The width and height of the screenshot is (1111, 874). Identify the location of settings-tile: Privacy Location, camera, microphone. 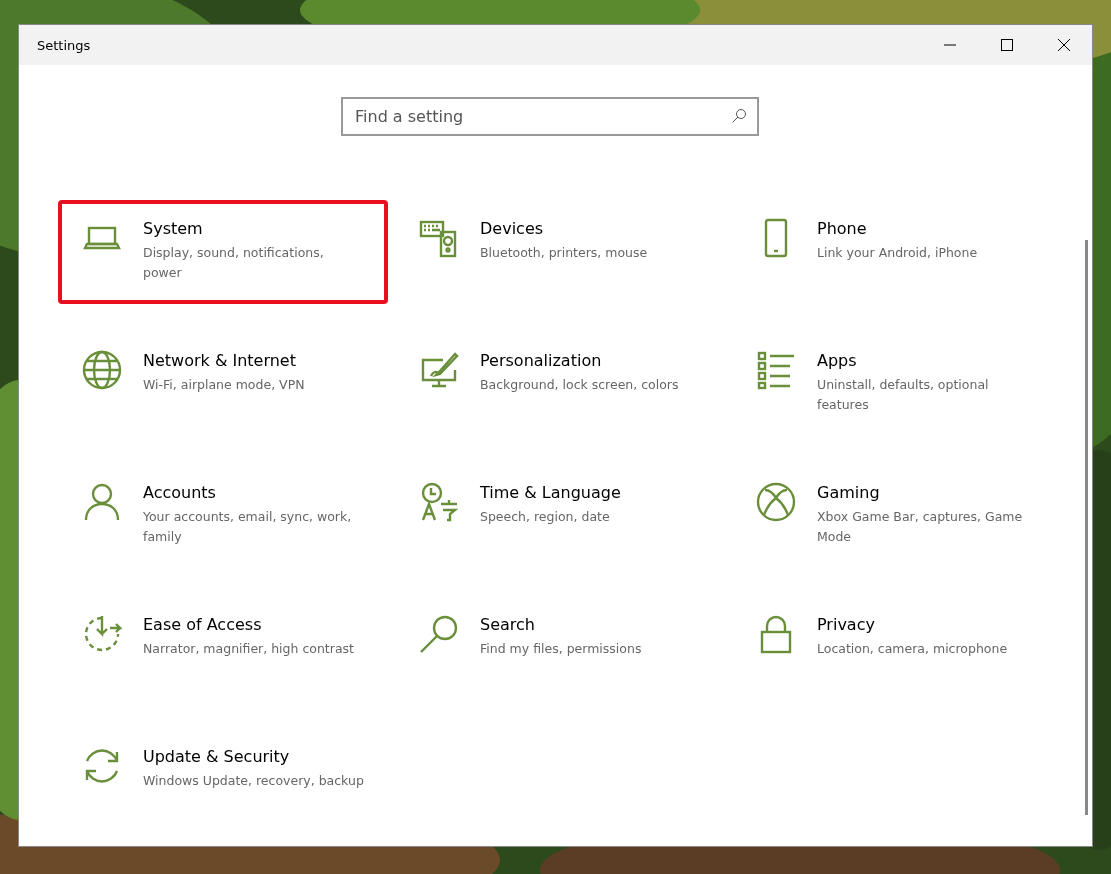
(897, 648).